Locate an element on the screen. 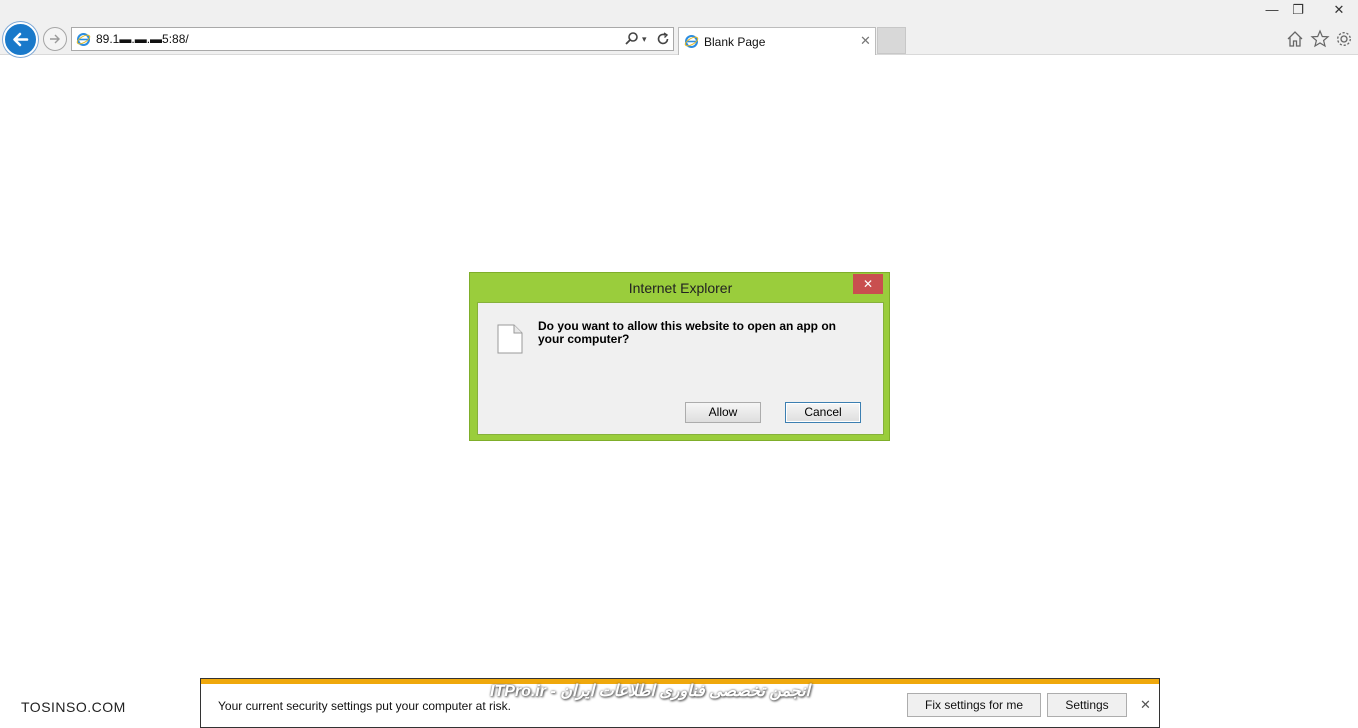 Image resolution: width=1358 pixels, height=728 pixels. notification-close-icon: ✕ is located at coordinates (1145, 705).